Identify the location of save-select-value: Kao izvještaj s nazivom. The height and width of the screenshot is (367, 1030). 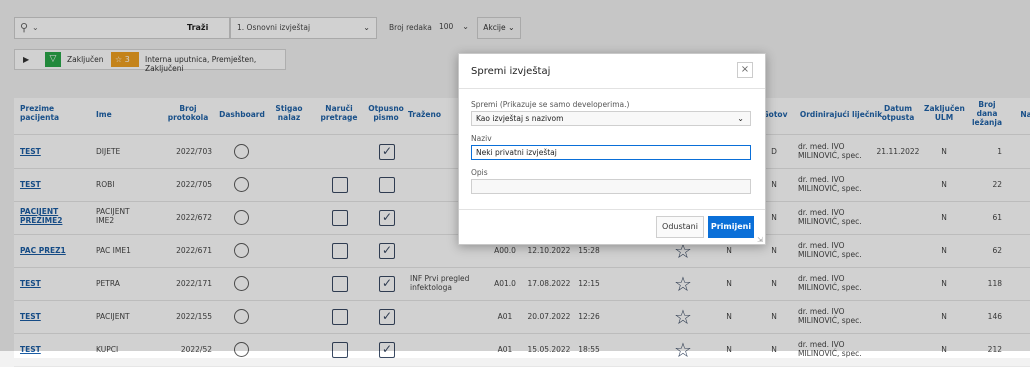
(520, 118).